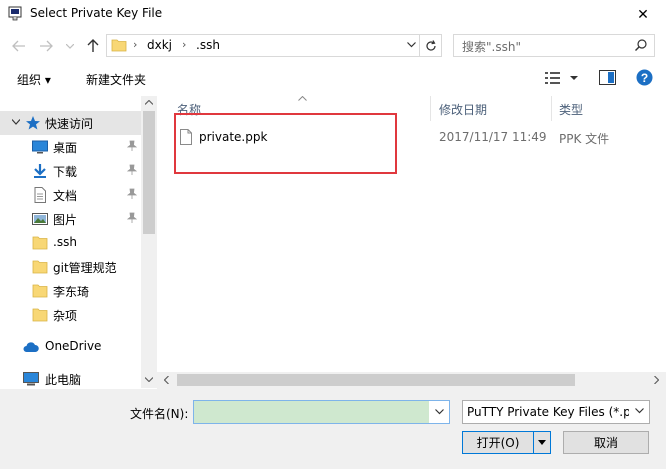  I want to click on sidebar-item-label: 李东琦, so click(71, 292).